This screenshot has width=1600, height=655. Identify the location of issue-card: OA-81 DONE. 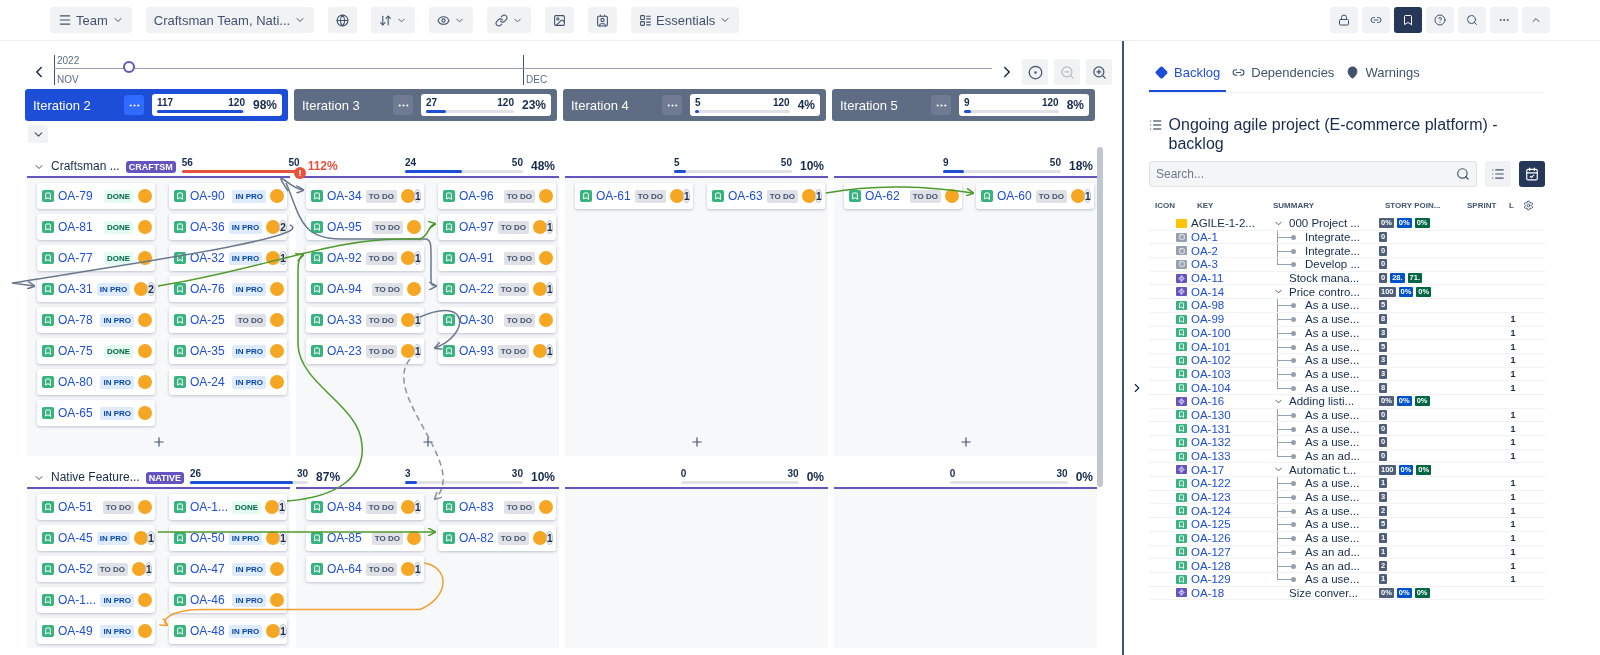
(96, 227).